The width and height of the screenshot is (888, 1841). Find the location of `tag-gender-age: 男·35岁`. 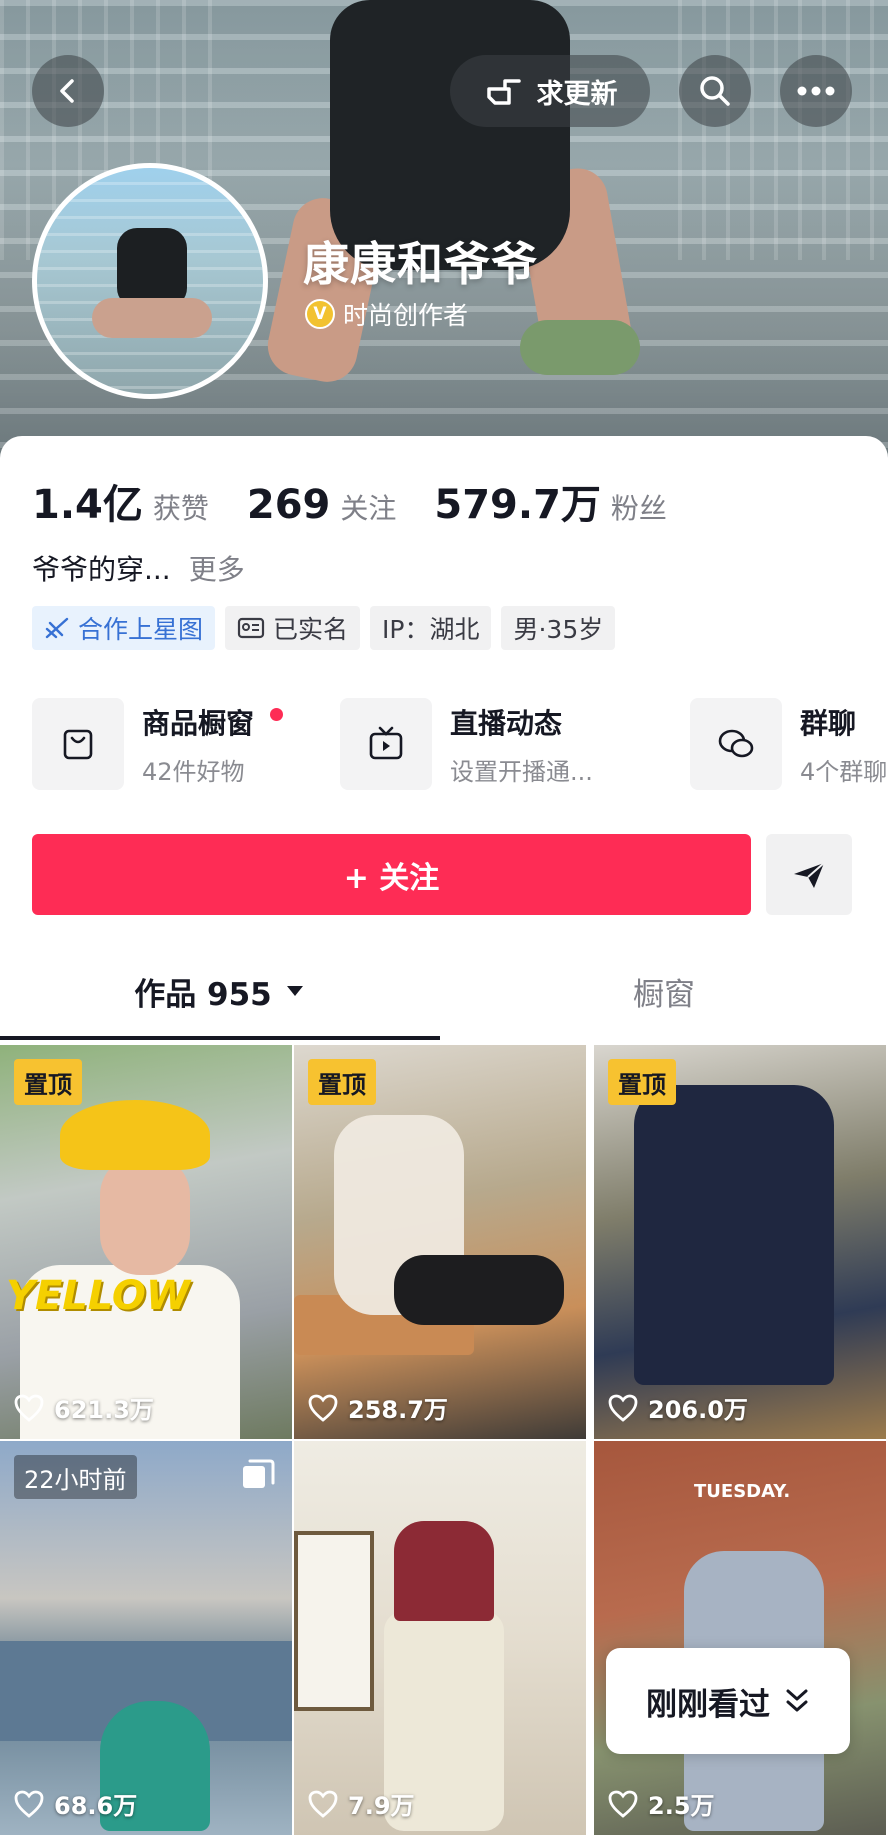

tag-gender-age: 男·35岁 is located at coordinates (558, 628).